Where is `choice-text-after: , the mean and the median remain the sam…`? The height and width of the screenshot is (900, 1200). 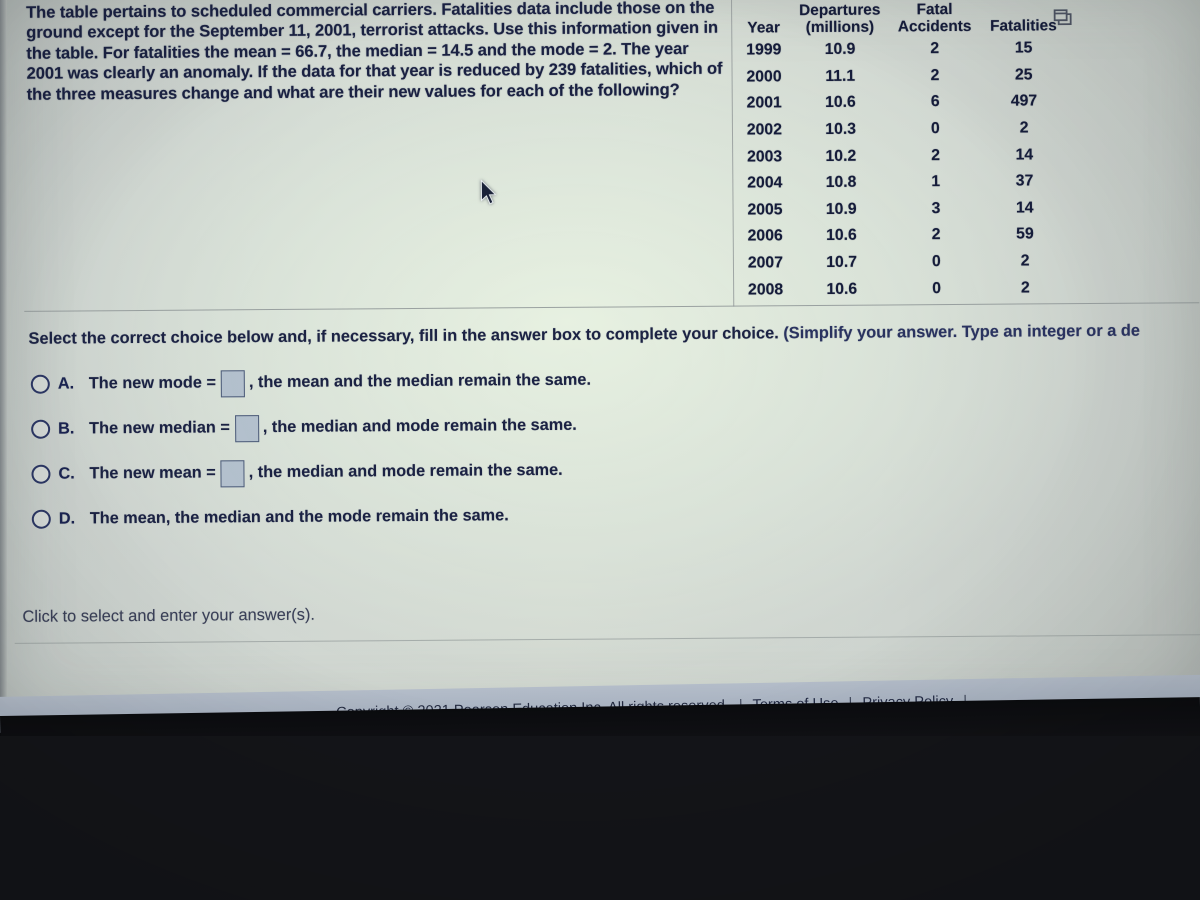 choice-text-after: , the mean and the median remain the sam… is located at coordinates (420, 381).